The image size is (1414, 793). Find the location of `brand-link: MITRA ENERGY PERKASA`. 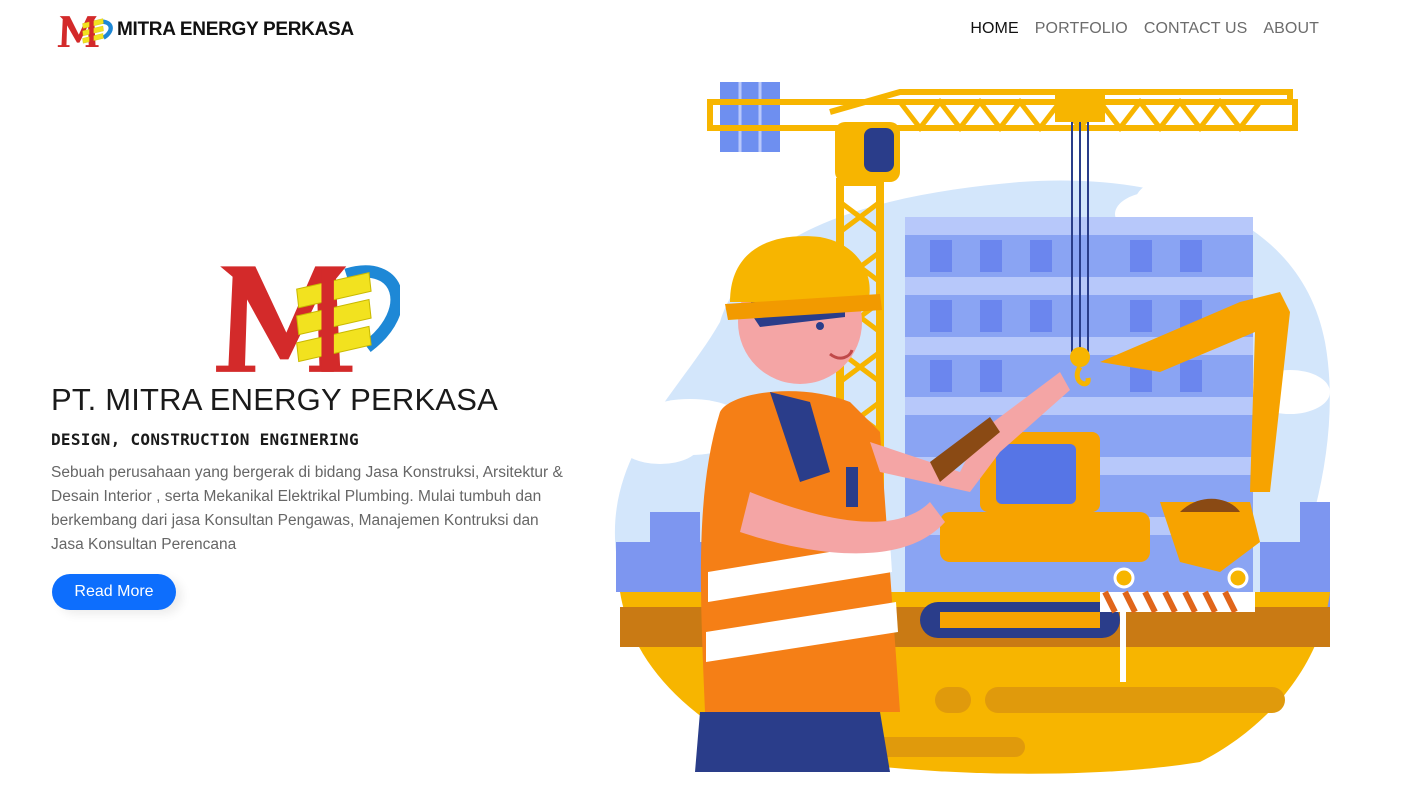

brand-link: MITRA ENERGY PERKASA is located at coordinates (205, 30).